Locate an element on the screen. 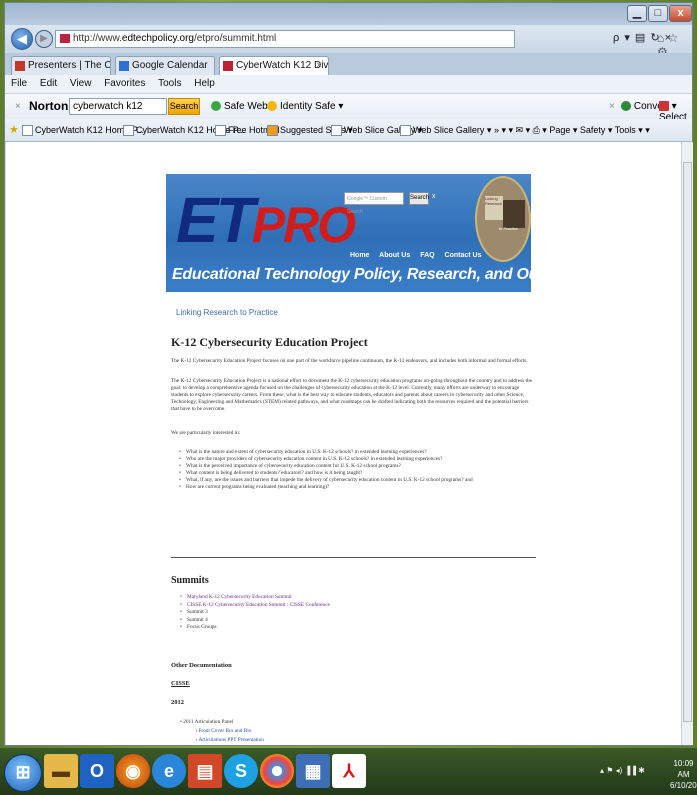 This screenshot has width=697, height=795. etpro-logo: ETPRO is located at coordinates (266, 222).